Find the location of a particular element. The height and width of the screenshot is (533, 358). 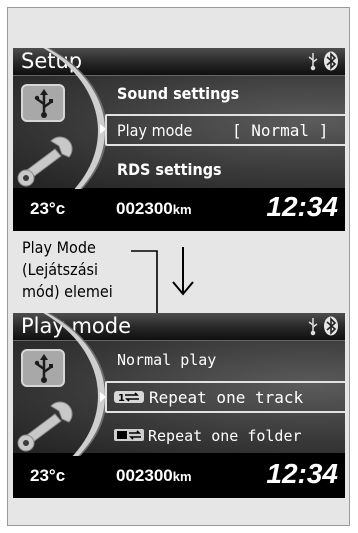

usb-source-tile is located at coordinates (43, 368).